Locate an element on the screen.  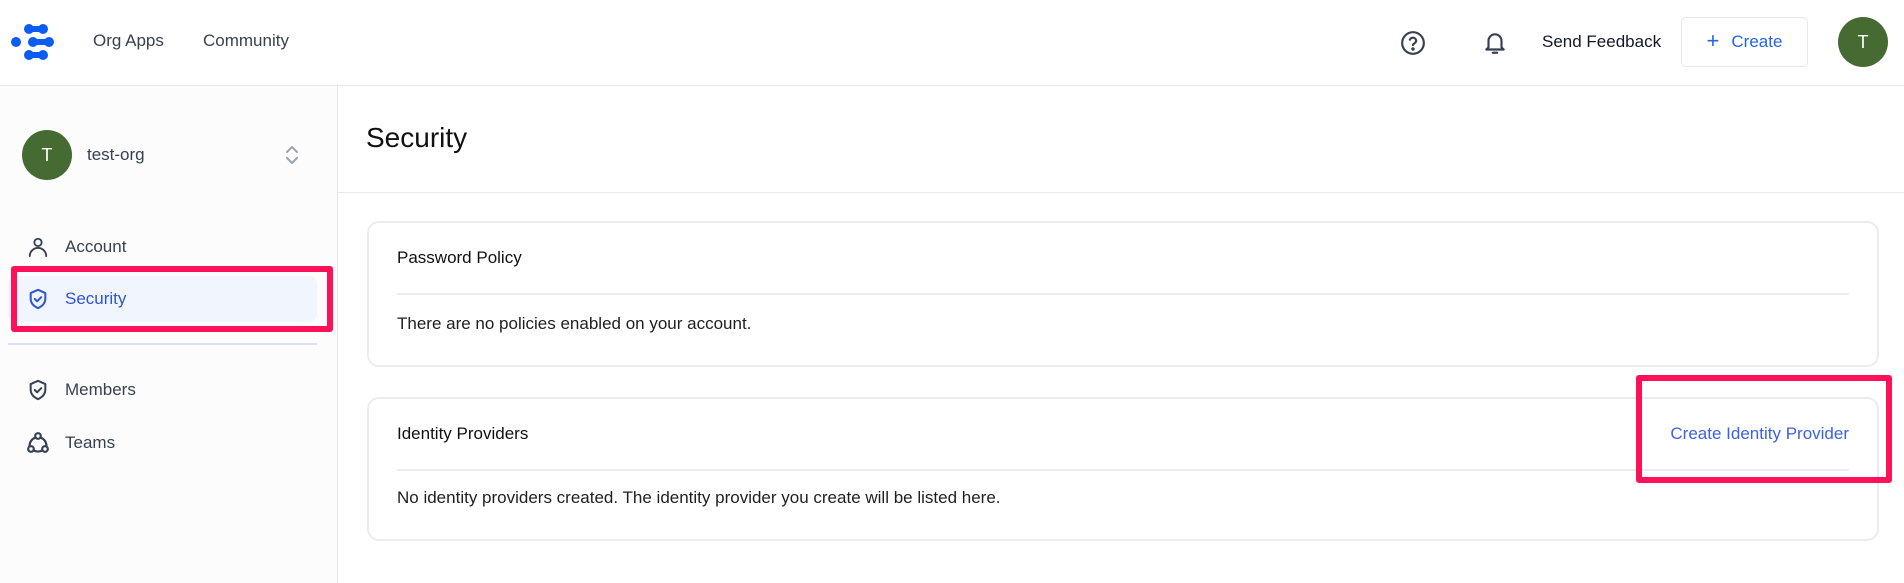
app-logo is located at coordinates (33, 42).